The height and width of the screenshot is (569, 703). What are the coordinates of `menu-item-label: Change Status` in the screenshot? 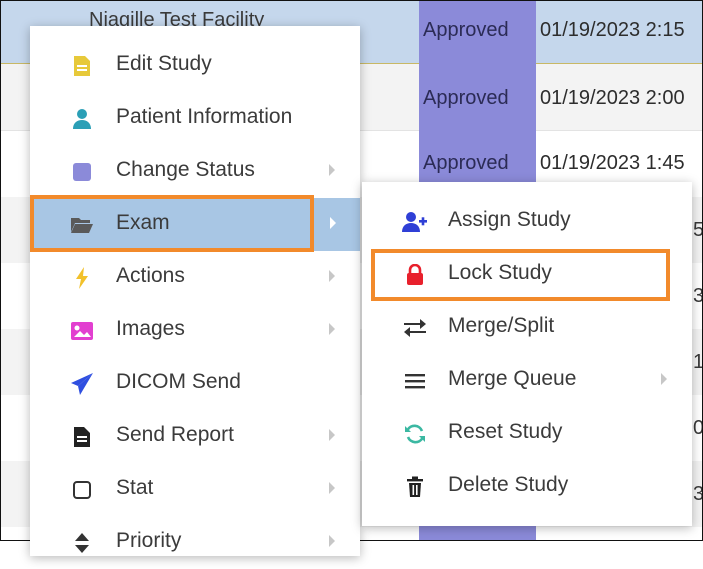 It's located at (185, 169).